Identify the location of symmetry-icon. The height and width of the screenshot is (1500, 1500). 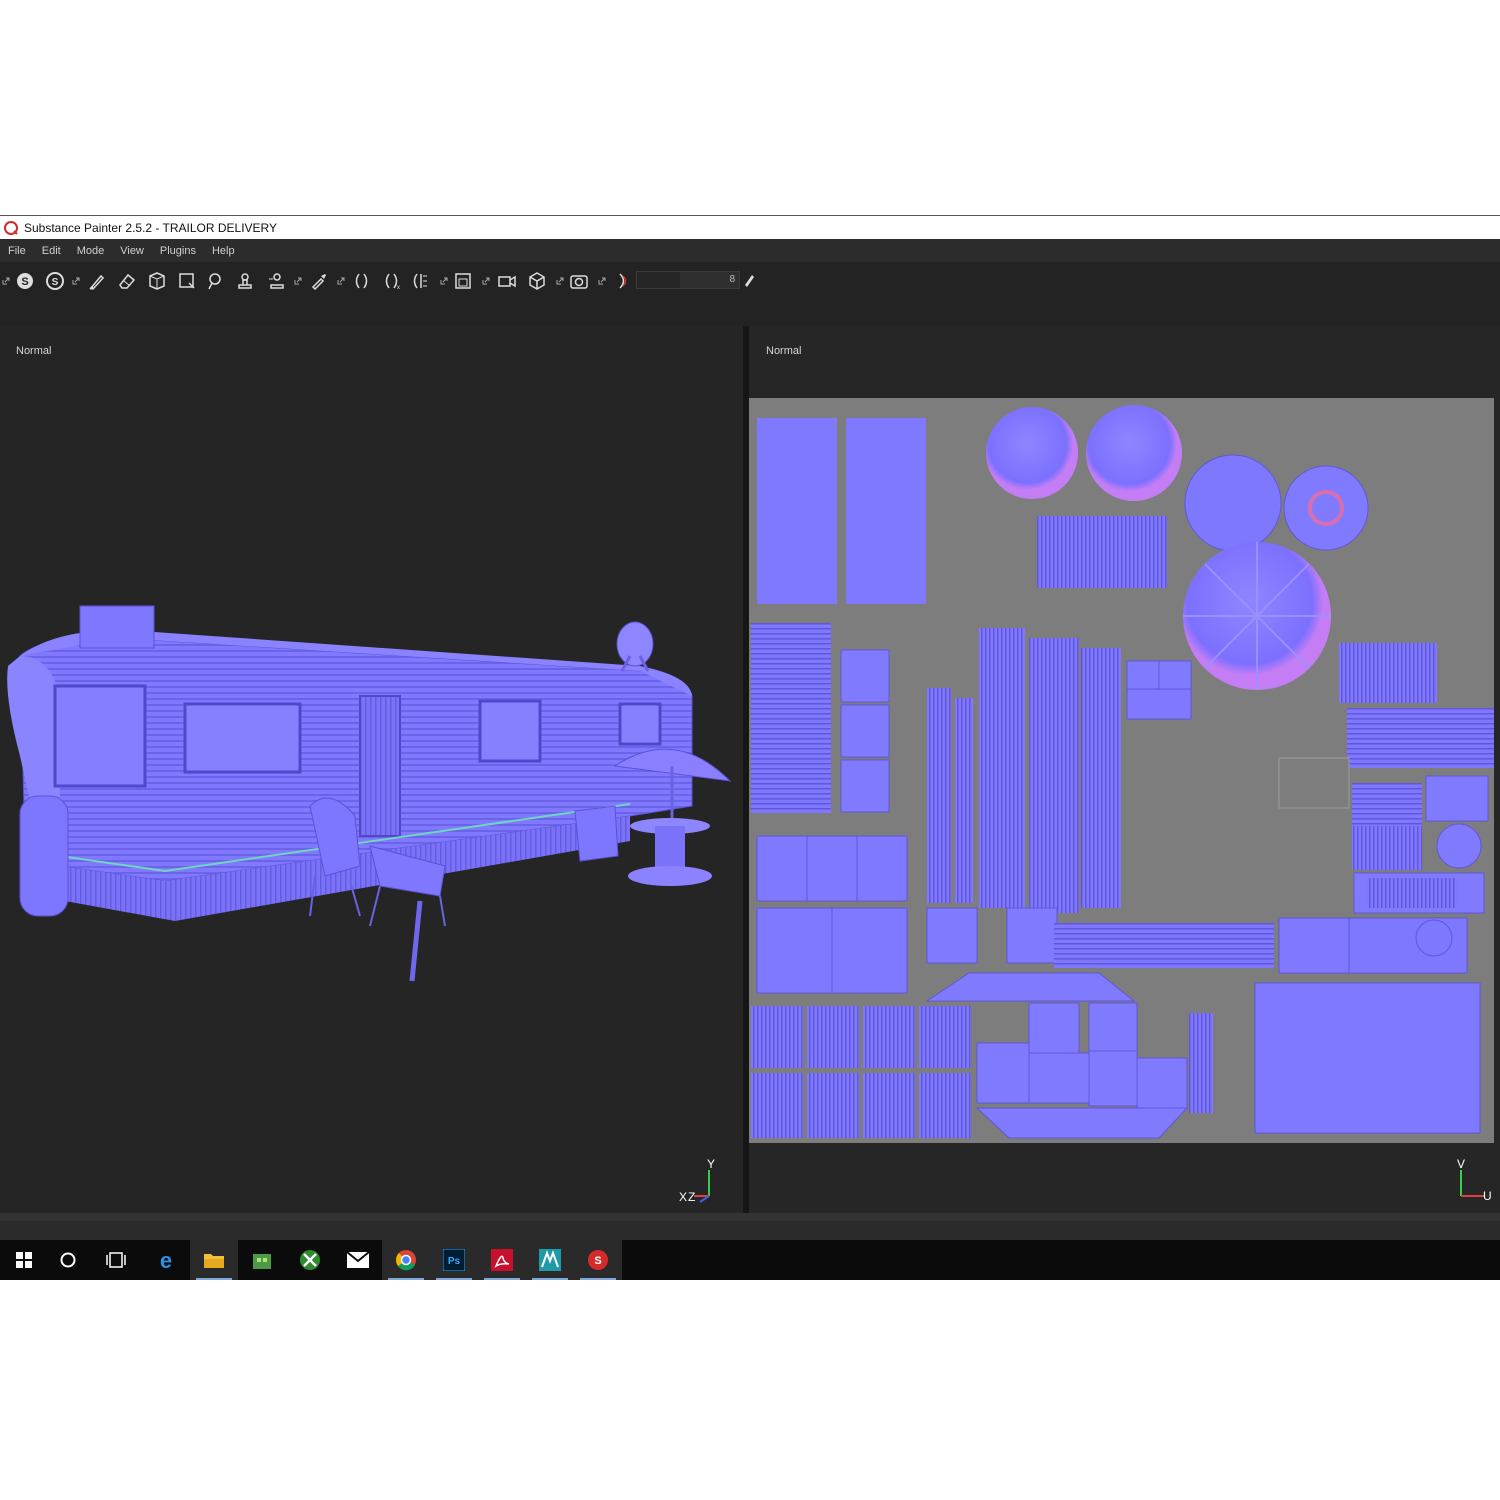
(361, 281).